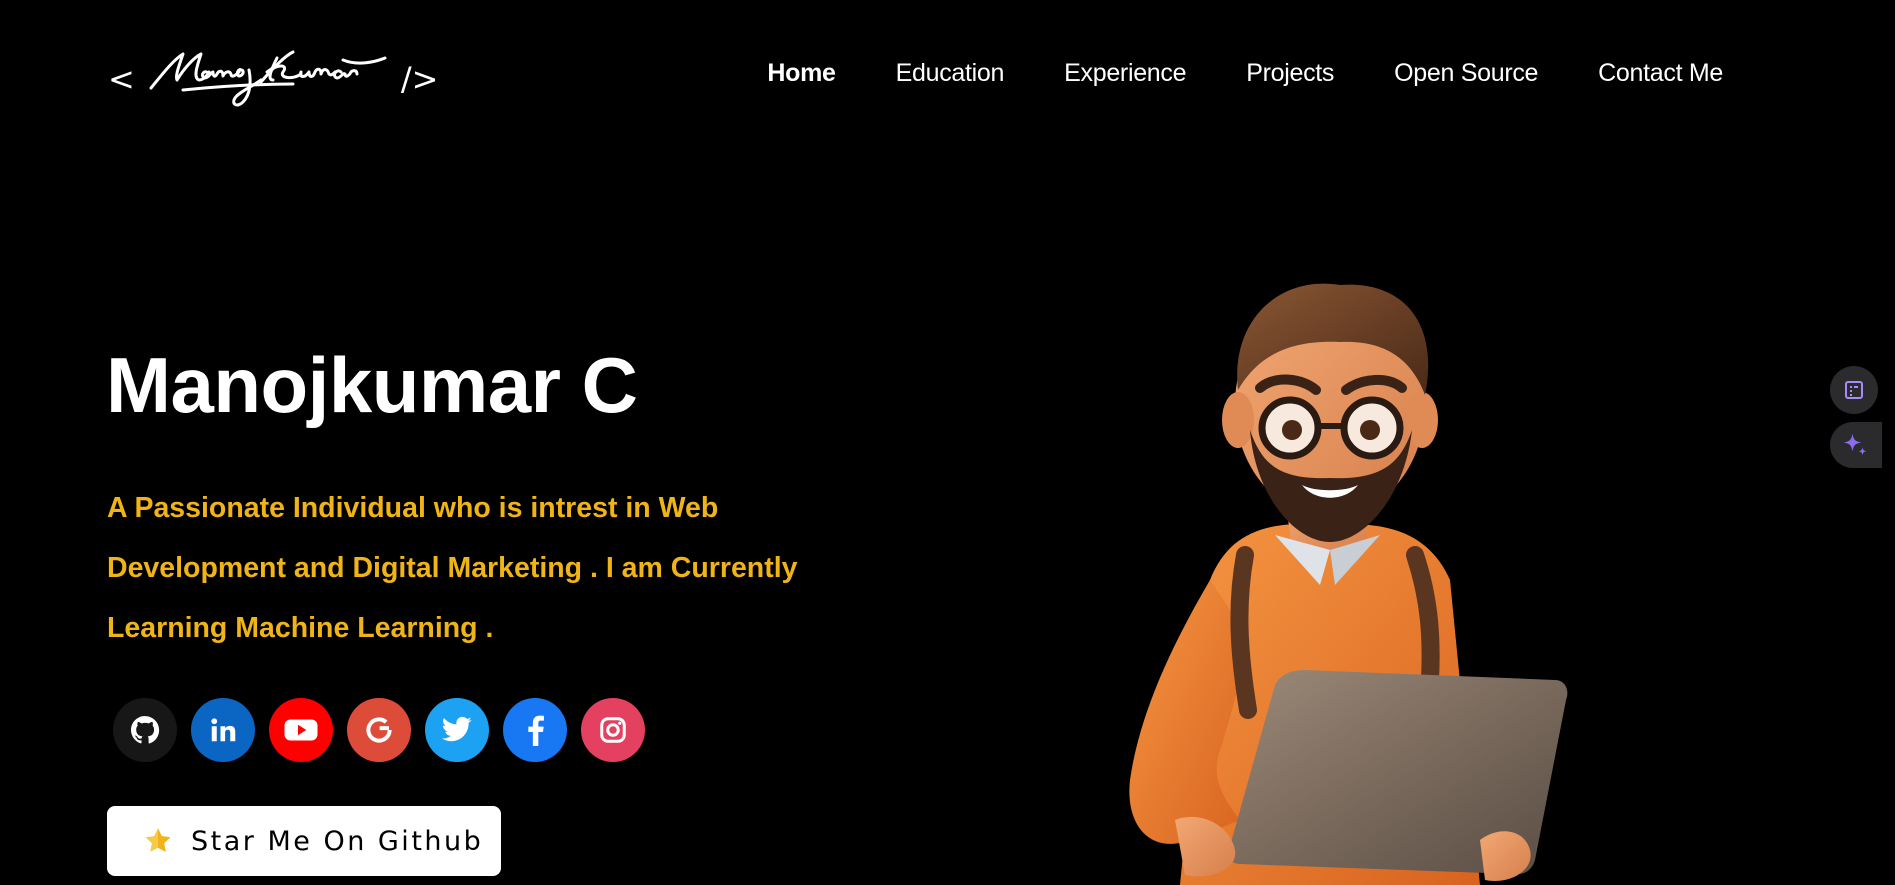 The height and width of the screenshot is (885, 1895). What do you see at coordinates (1290, 73) in the screenshot?
I see `nav-projects: Projects` at bounding box center [1290, 73].